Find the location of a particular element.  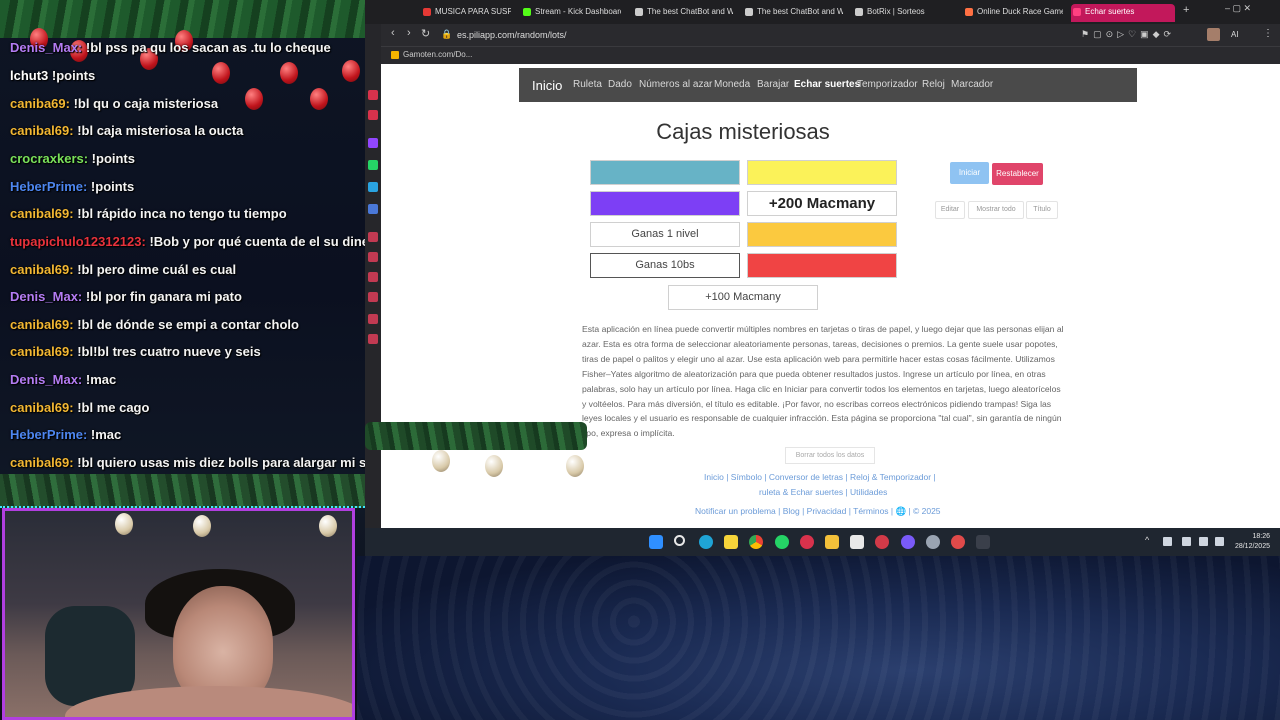

tab-echar-suertes: Echar suertes is located at coordinates (1123, 13).